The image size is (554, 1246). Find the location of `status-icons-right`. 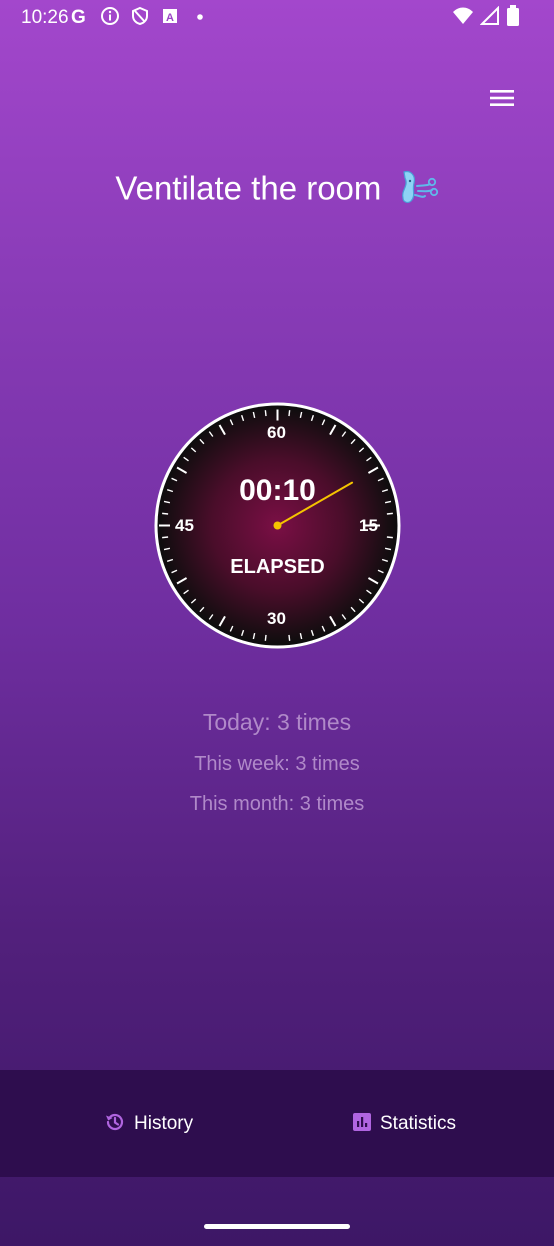

status-icons-right is located at coordinates (486, 18).